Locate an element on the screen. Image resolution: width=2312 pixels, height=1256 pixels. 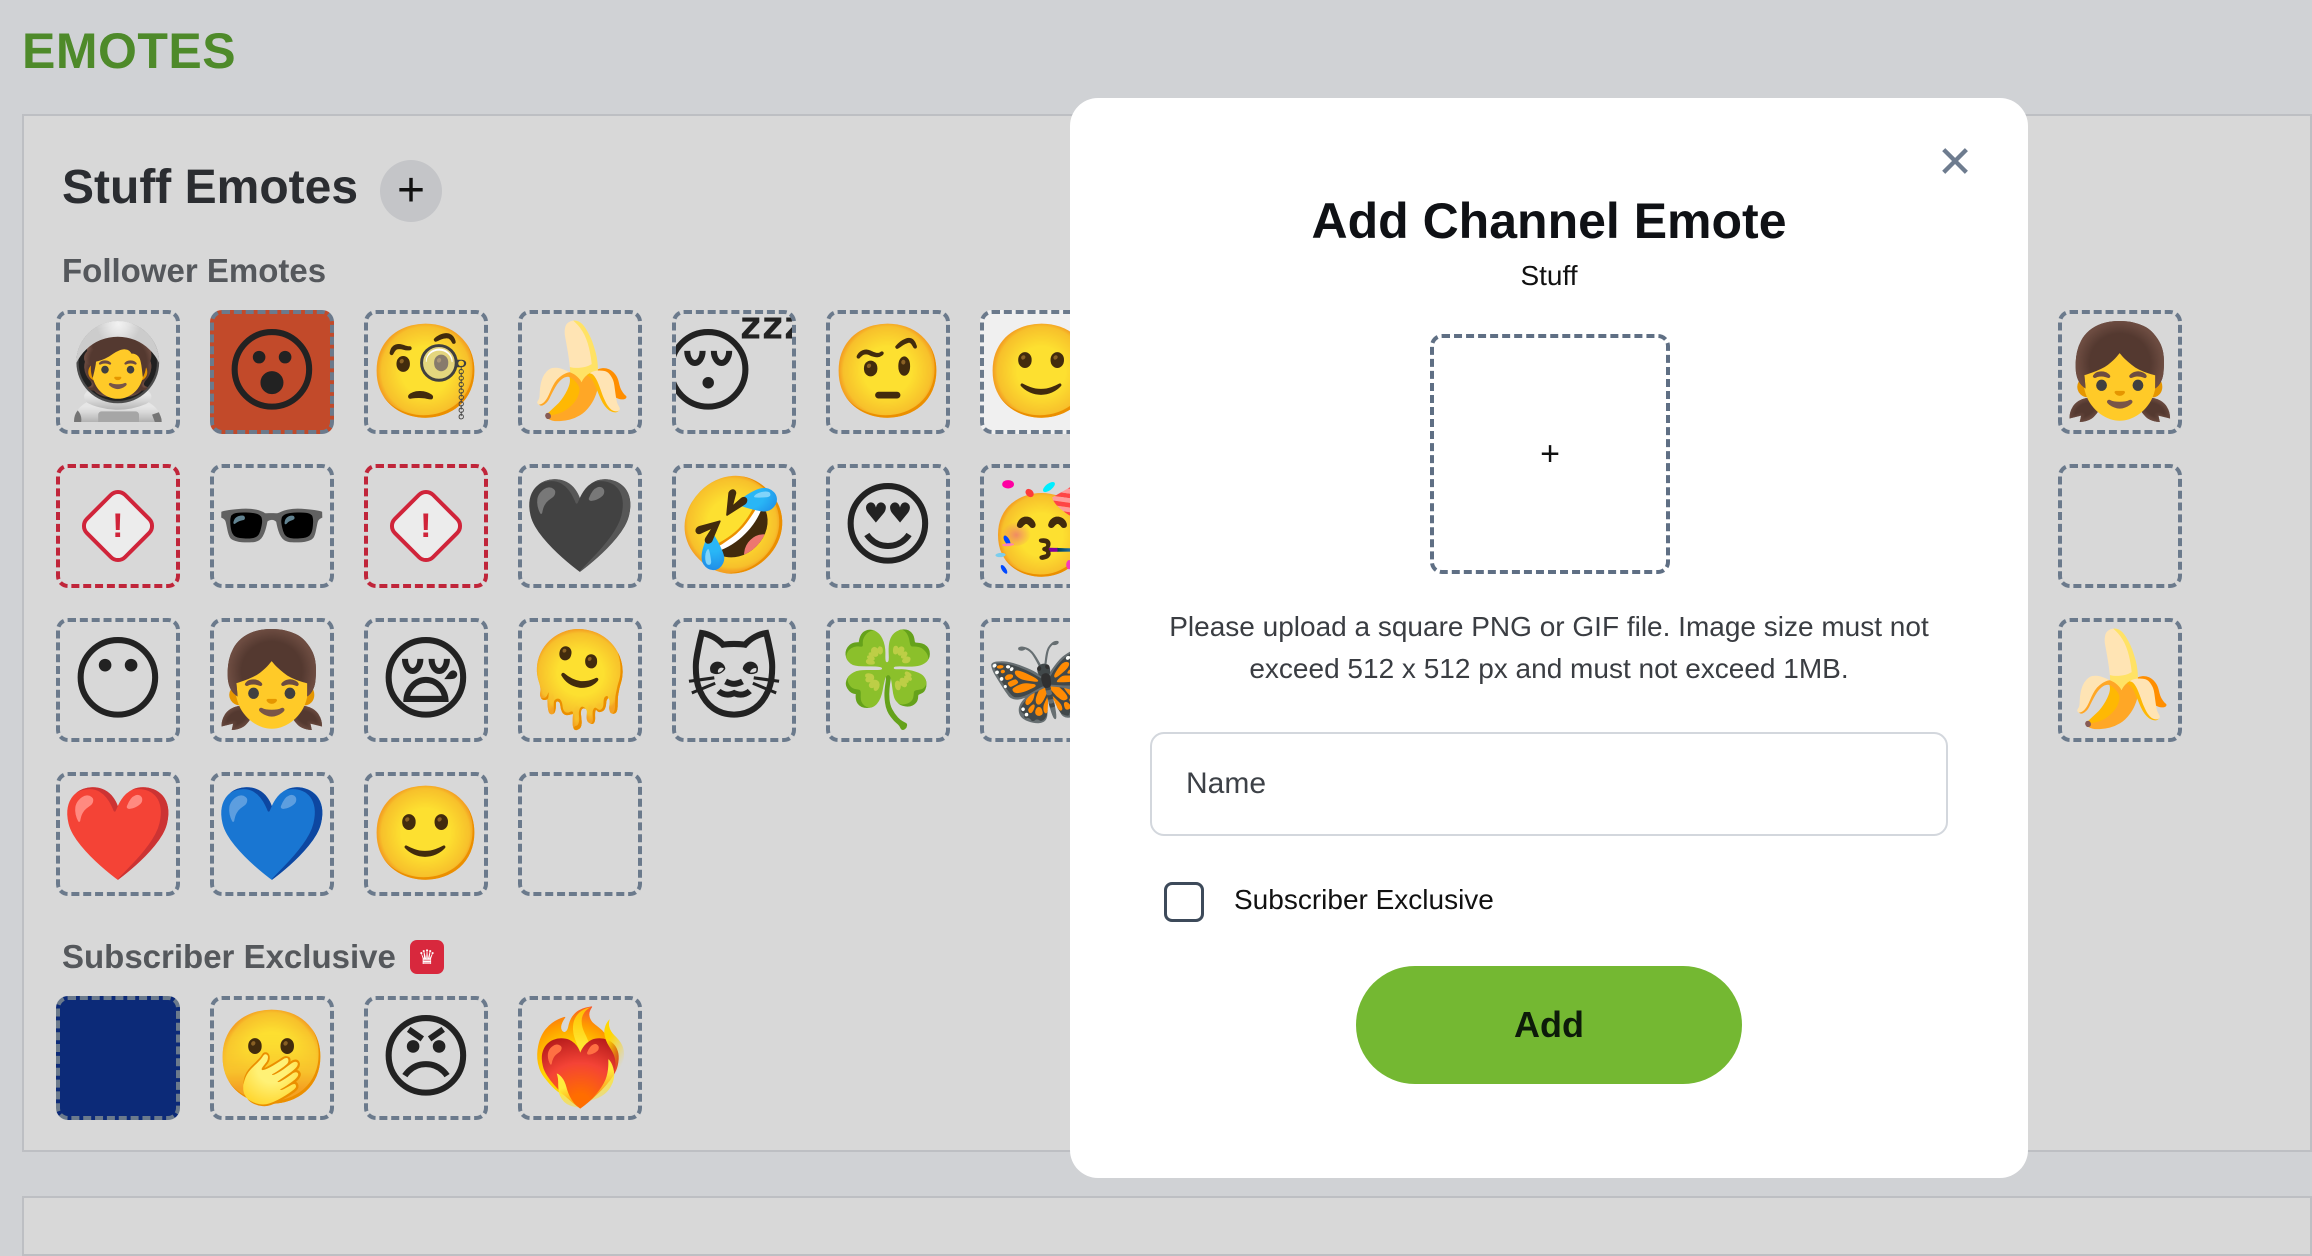
girl-thinking-icon: 👧 is located at coordinates (272, 680).